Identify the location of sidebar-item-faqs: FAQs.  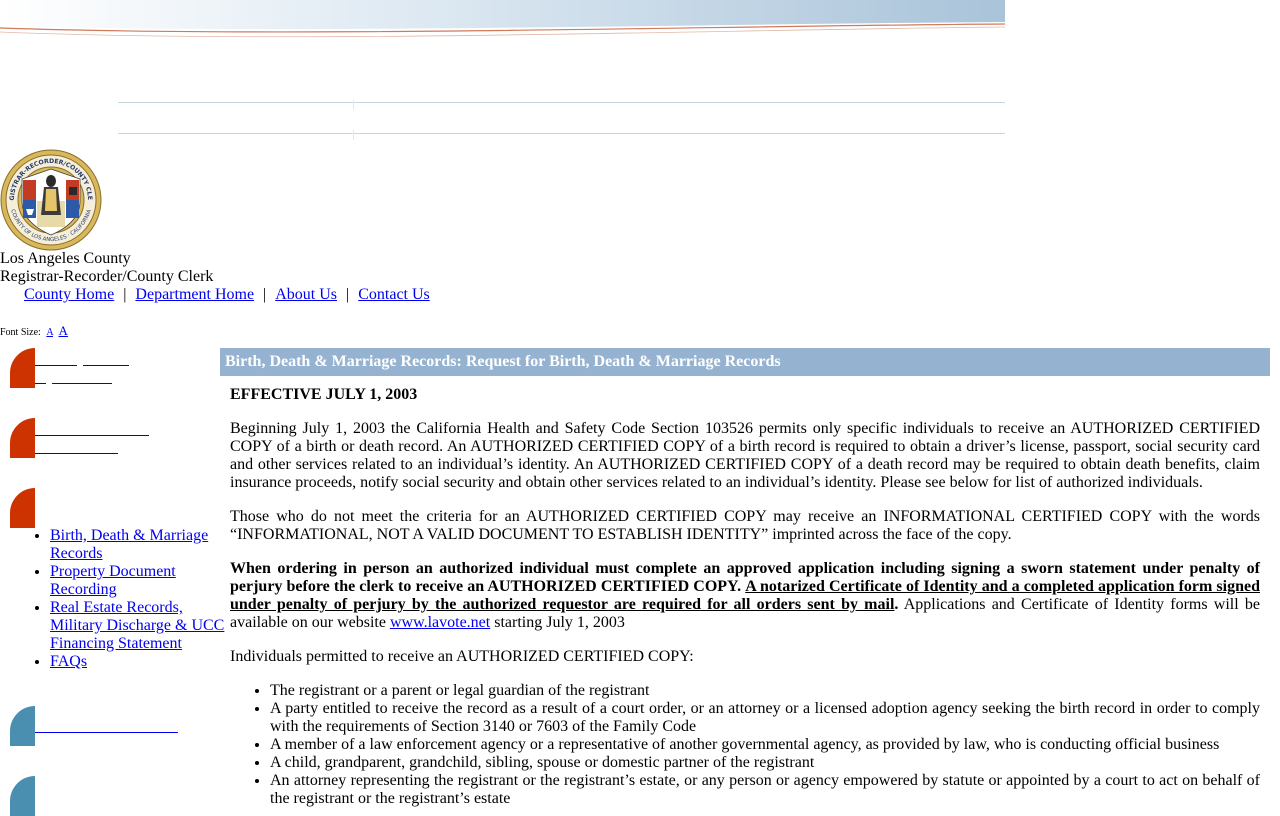
(68, 661).